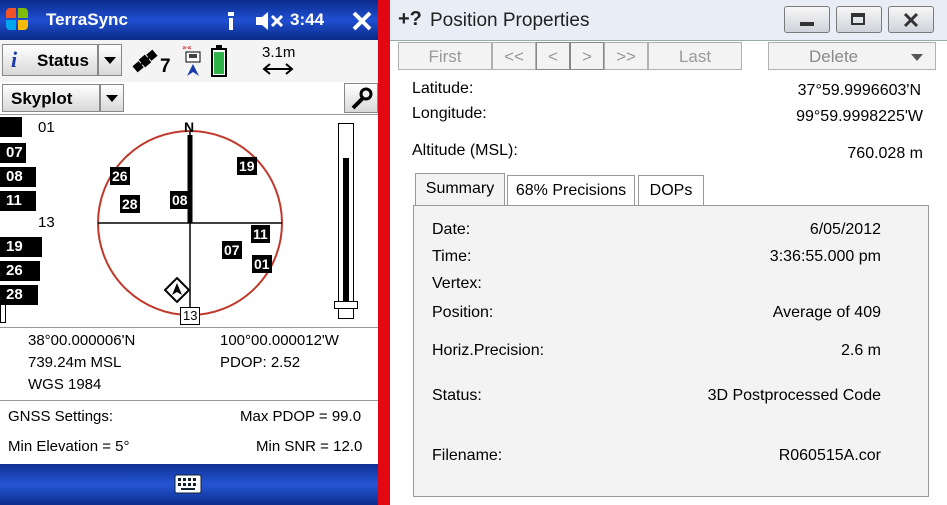  Describe the element at coordinates (859, 90) in the screenshot. I see `latitude-value: 37°59.9996603'N` at that location.